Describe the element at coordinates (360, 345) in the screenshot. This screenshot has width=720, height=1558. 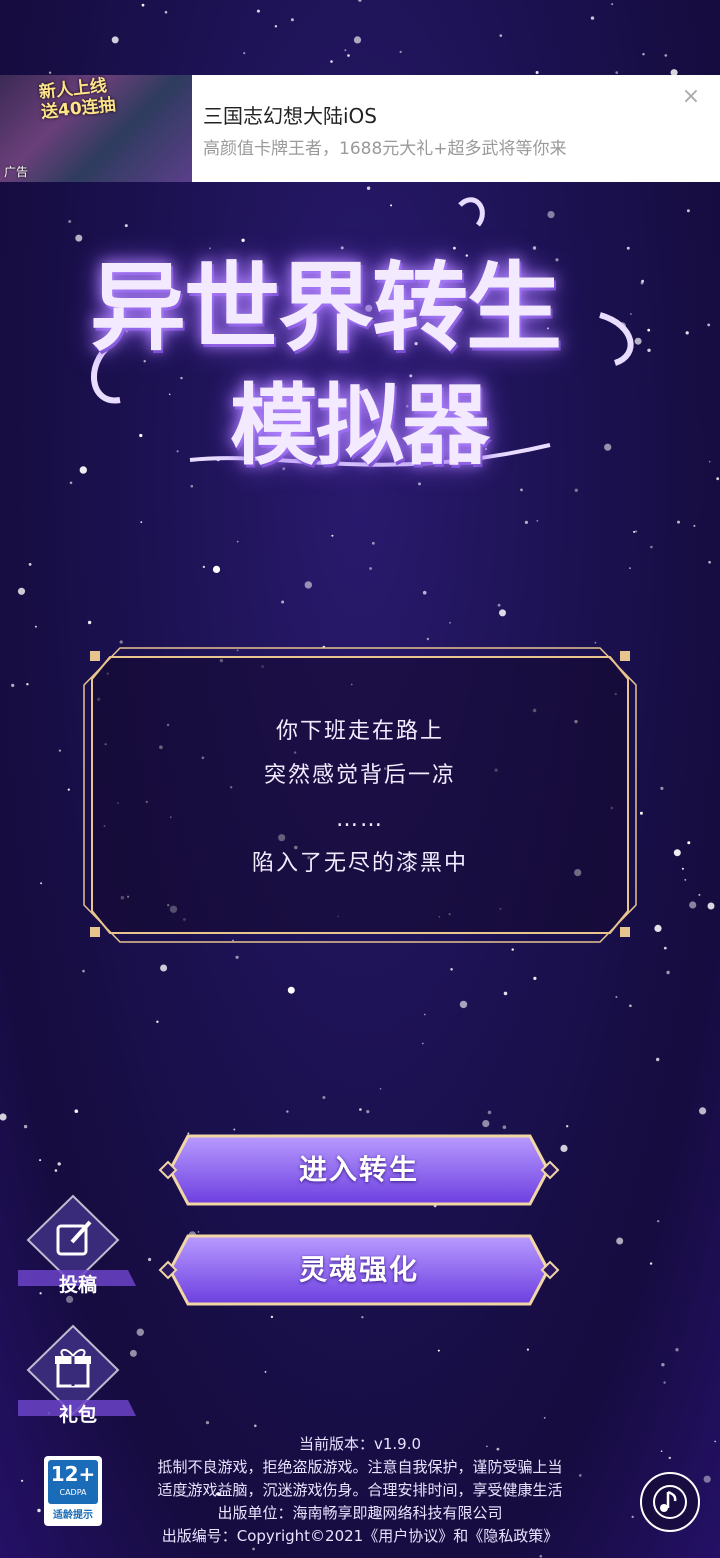
I see `game-logo: 异世界转生 模拟器` at that location.